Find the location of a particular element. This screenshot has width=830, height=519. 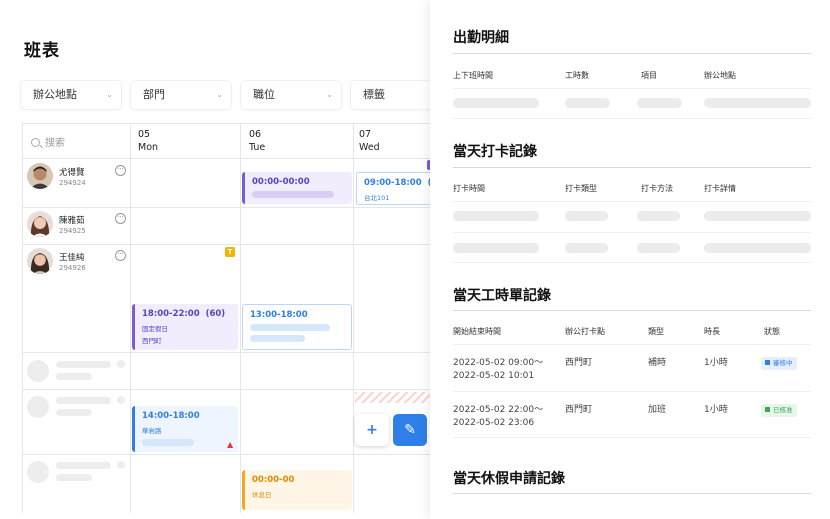

shift-time: 18:00-22:00 is located at coordinates (171, 314).